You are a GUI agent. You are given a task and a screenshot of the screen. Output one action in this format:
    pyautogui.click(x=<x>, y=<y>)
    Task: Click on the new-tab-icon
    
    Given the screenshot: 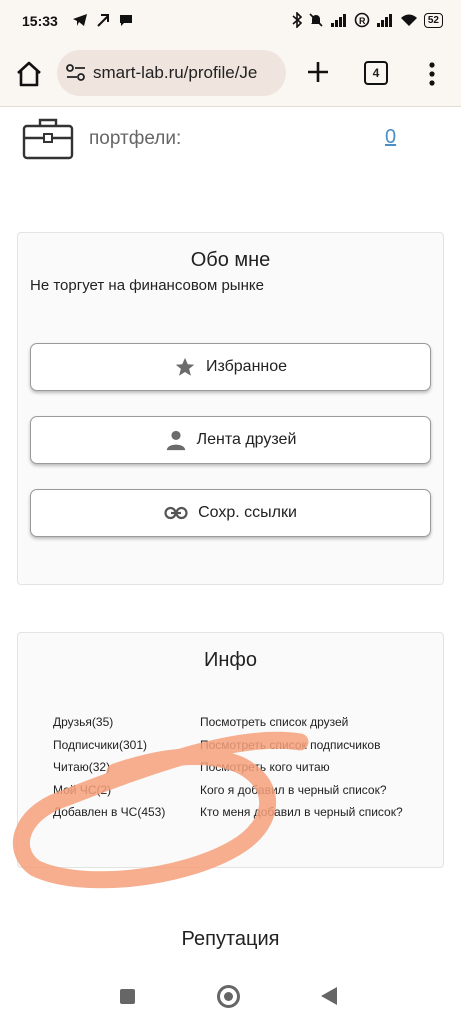 What is the action you would take?
    pyautogui.click(x=318, y=72)
    